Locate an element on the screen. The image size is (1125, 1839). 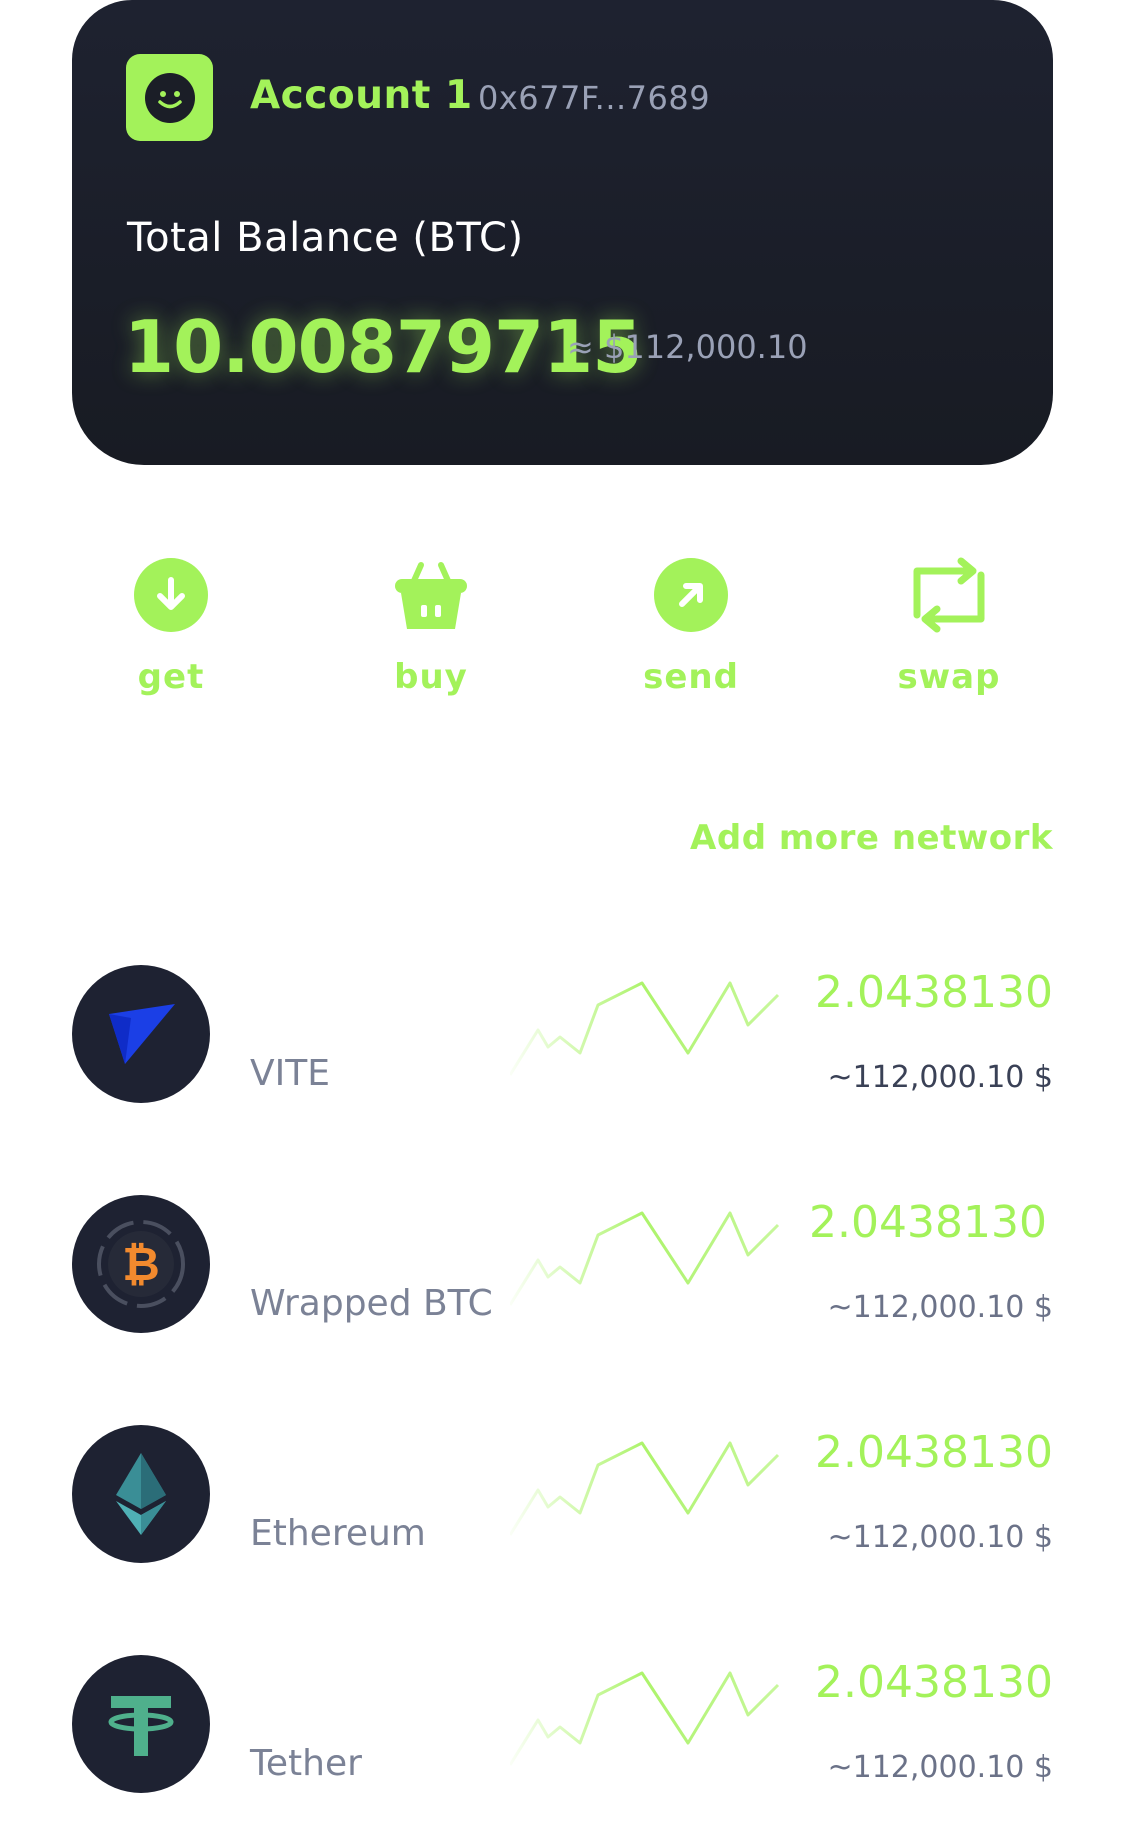
buy-button: buy is located at coordinates (431, 635).